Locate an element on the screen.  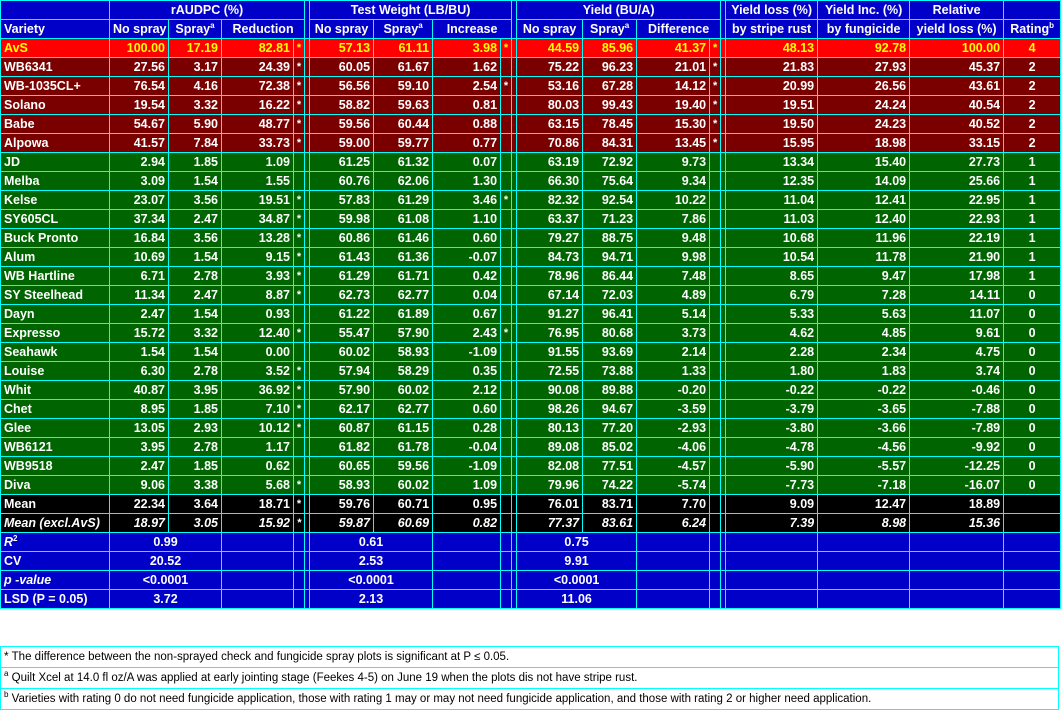
header-rating-blank is located at coordinates (1032, 10).